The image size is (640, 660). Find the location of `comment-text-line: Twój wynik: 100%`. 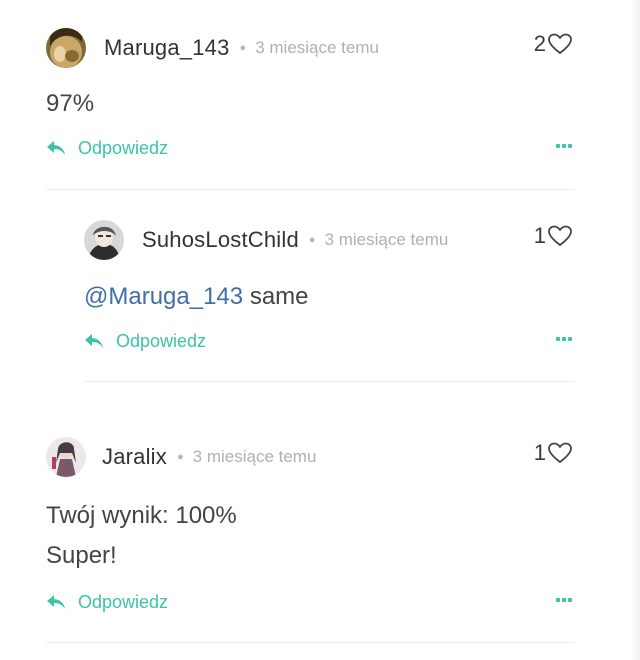

comment-text-line: Twój wynik: 100% is located at coordinates (141, 515).